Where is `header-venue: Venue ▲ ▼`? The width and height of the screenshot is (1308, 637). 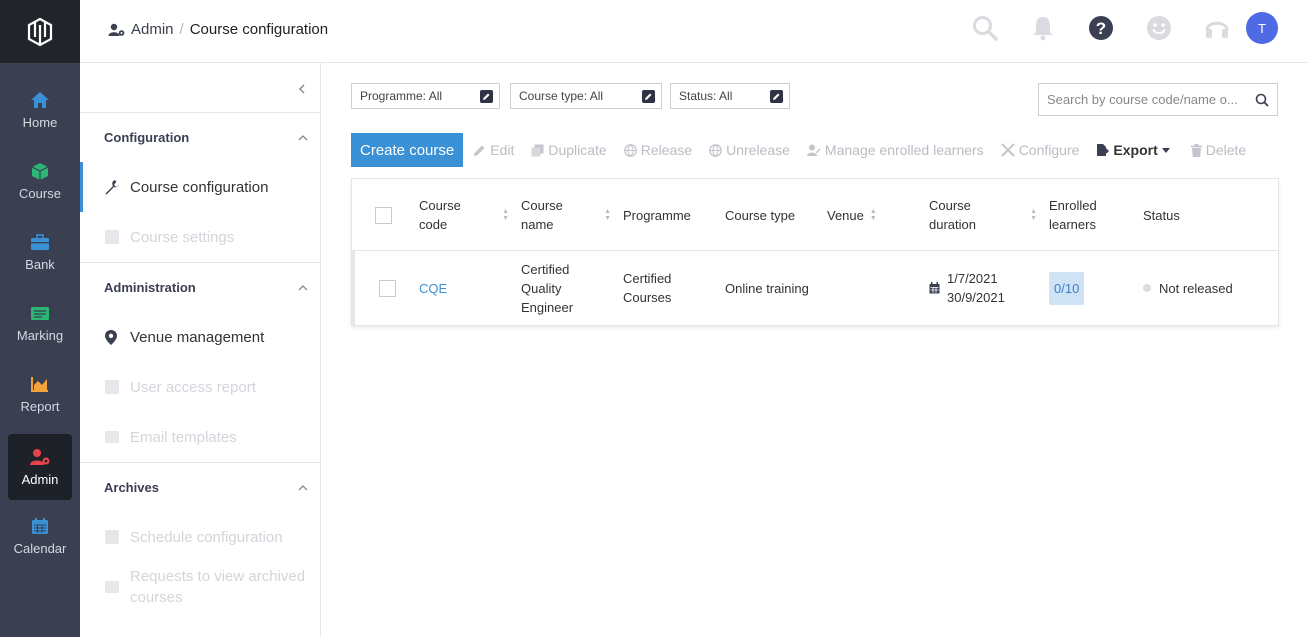
header-venue: Venue ▲ ▼ is located at coordinates (855, 215).